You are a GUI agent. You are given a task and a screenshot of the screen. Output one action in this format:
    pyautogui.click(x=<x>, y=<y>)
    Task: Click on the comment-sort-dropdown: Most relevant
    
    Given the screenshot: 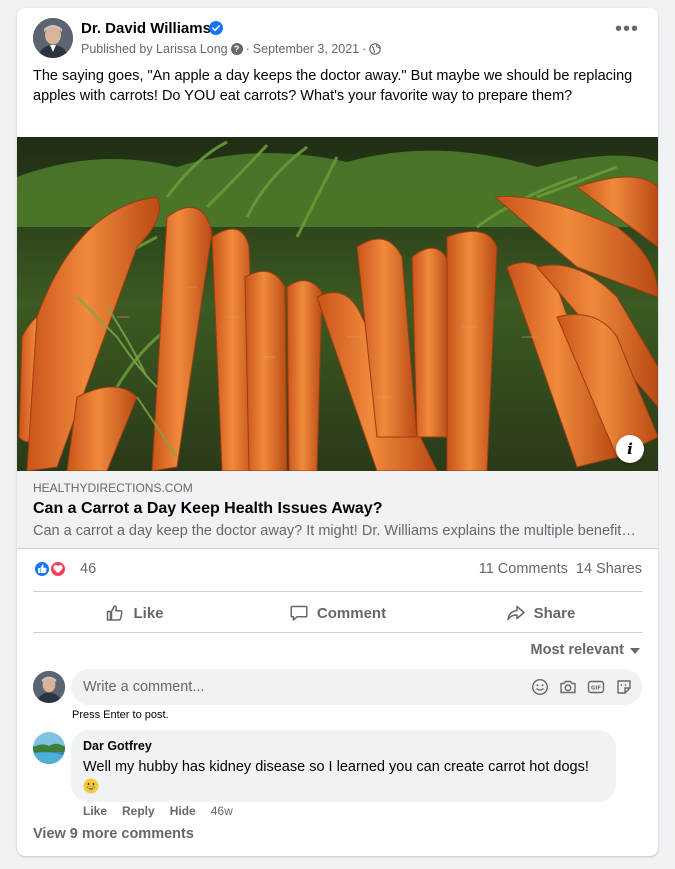 What is the action you would take?
    pyautogui.click(x=585, y=650)
    